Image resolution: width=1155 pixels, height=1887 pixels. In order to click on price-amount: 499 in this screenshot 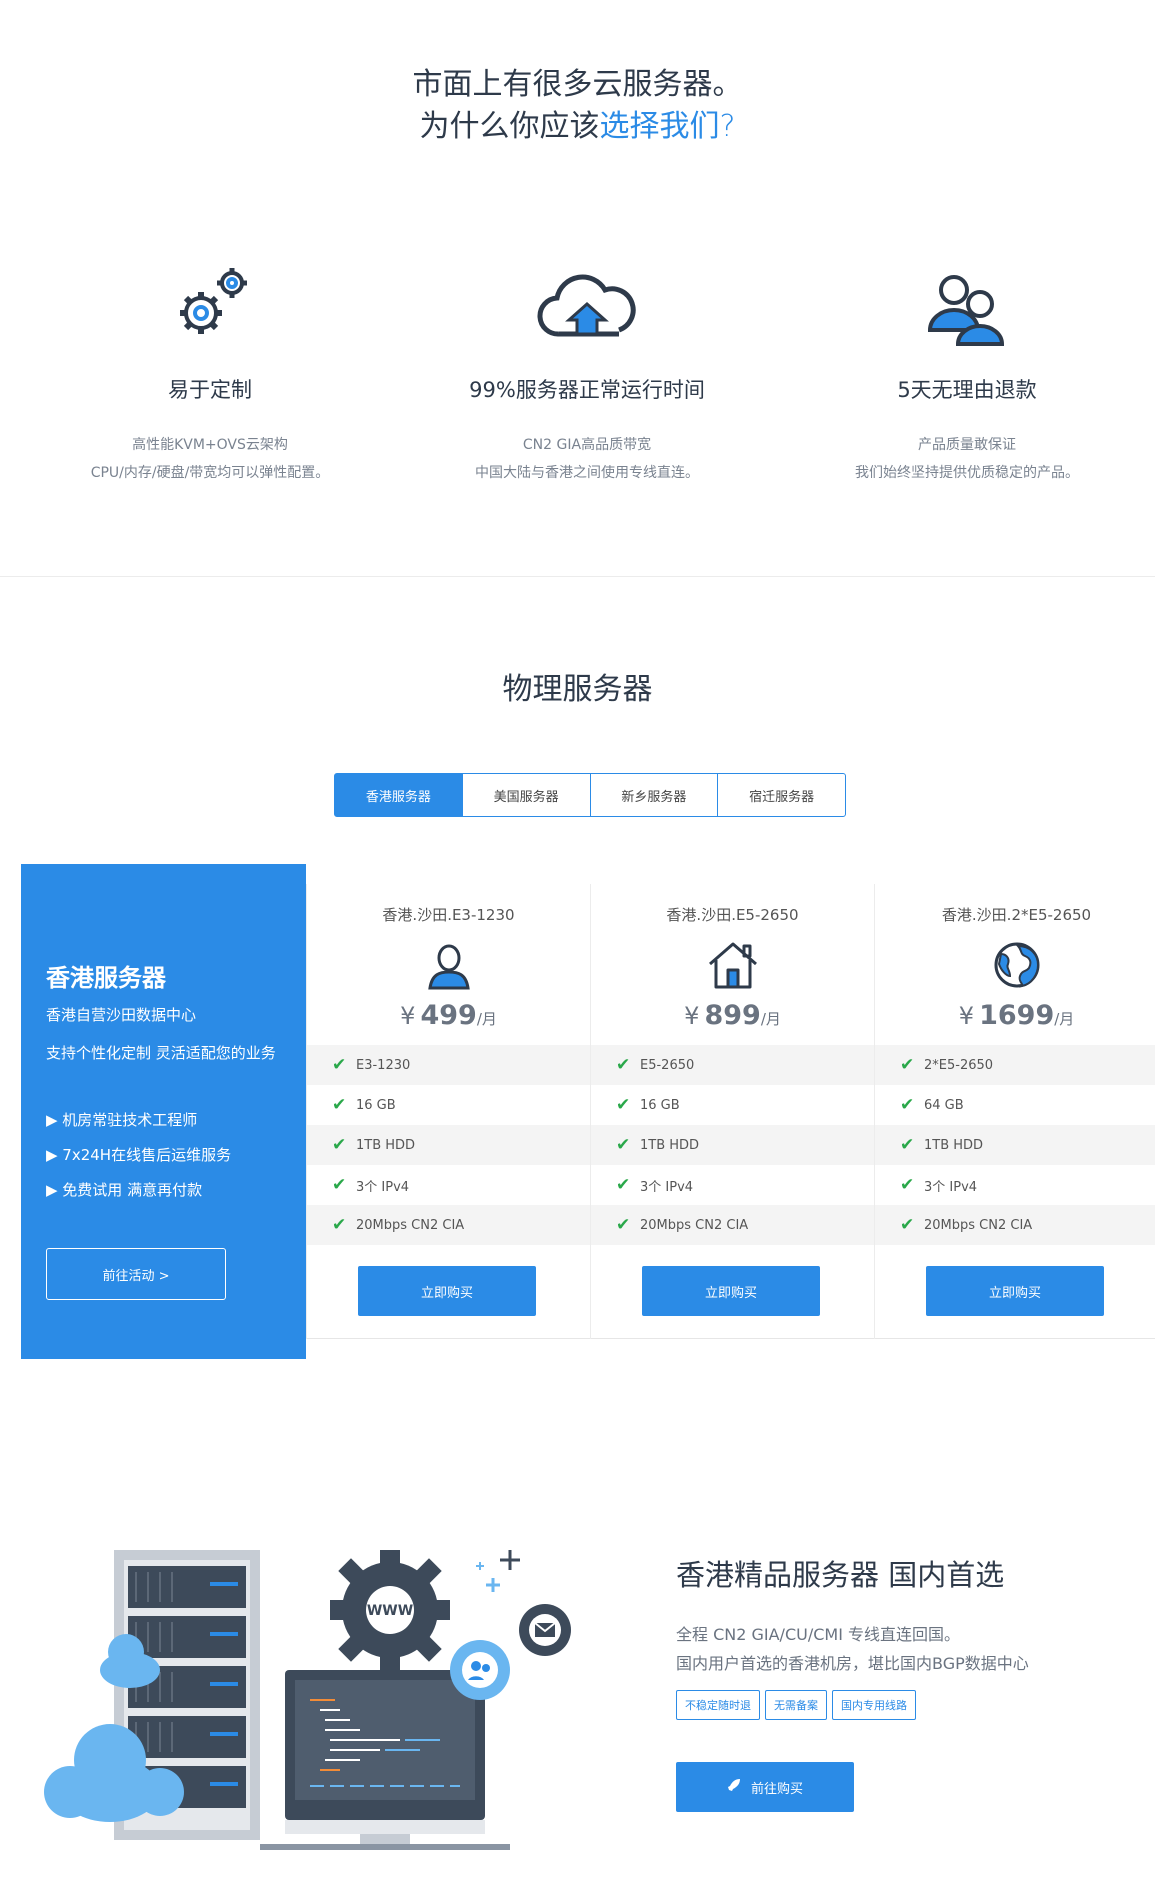, I will do `click(448, 1015)`.